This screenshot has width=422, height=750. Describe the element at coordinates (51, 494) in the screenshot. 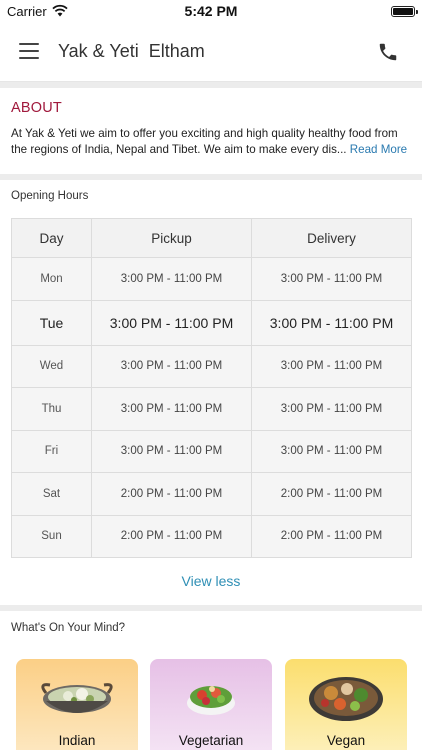

I see `day-cell: Sat` at that location.